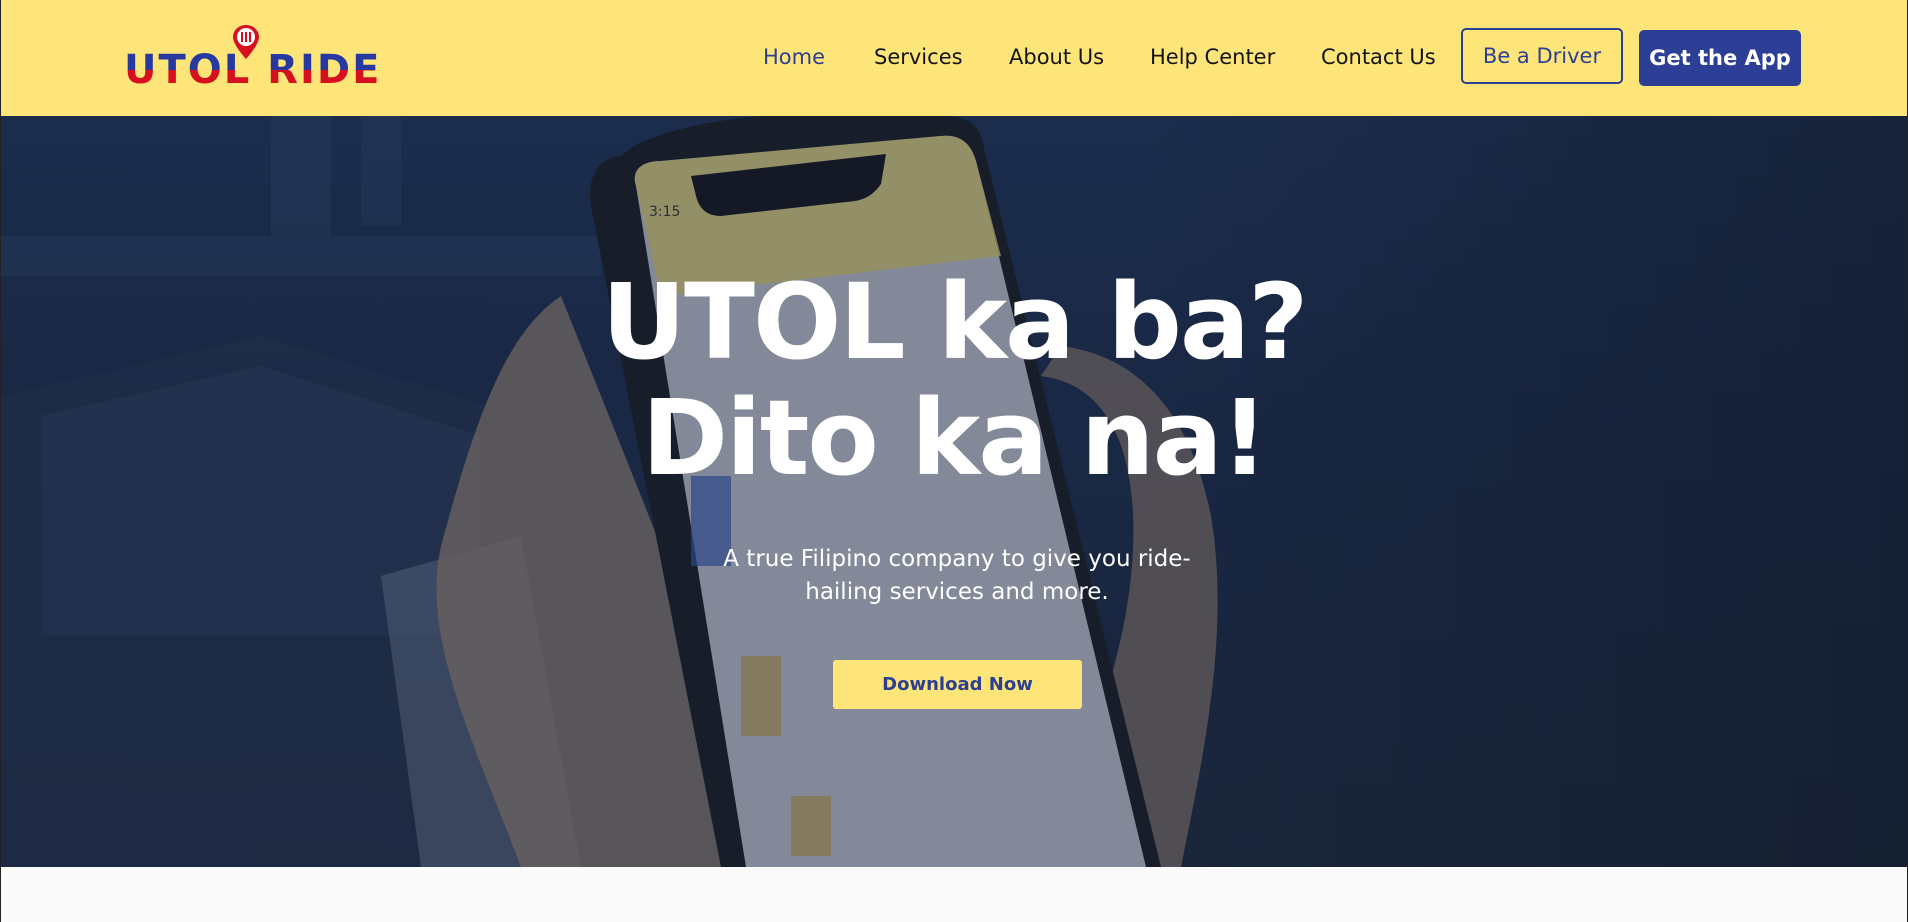  Describe the element at coordinates (918, 57) in the screenshot. I see `nav-services: Services` at that location.